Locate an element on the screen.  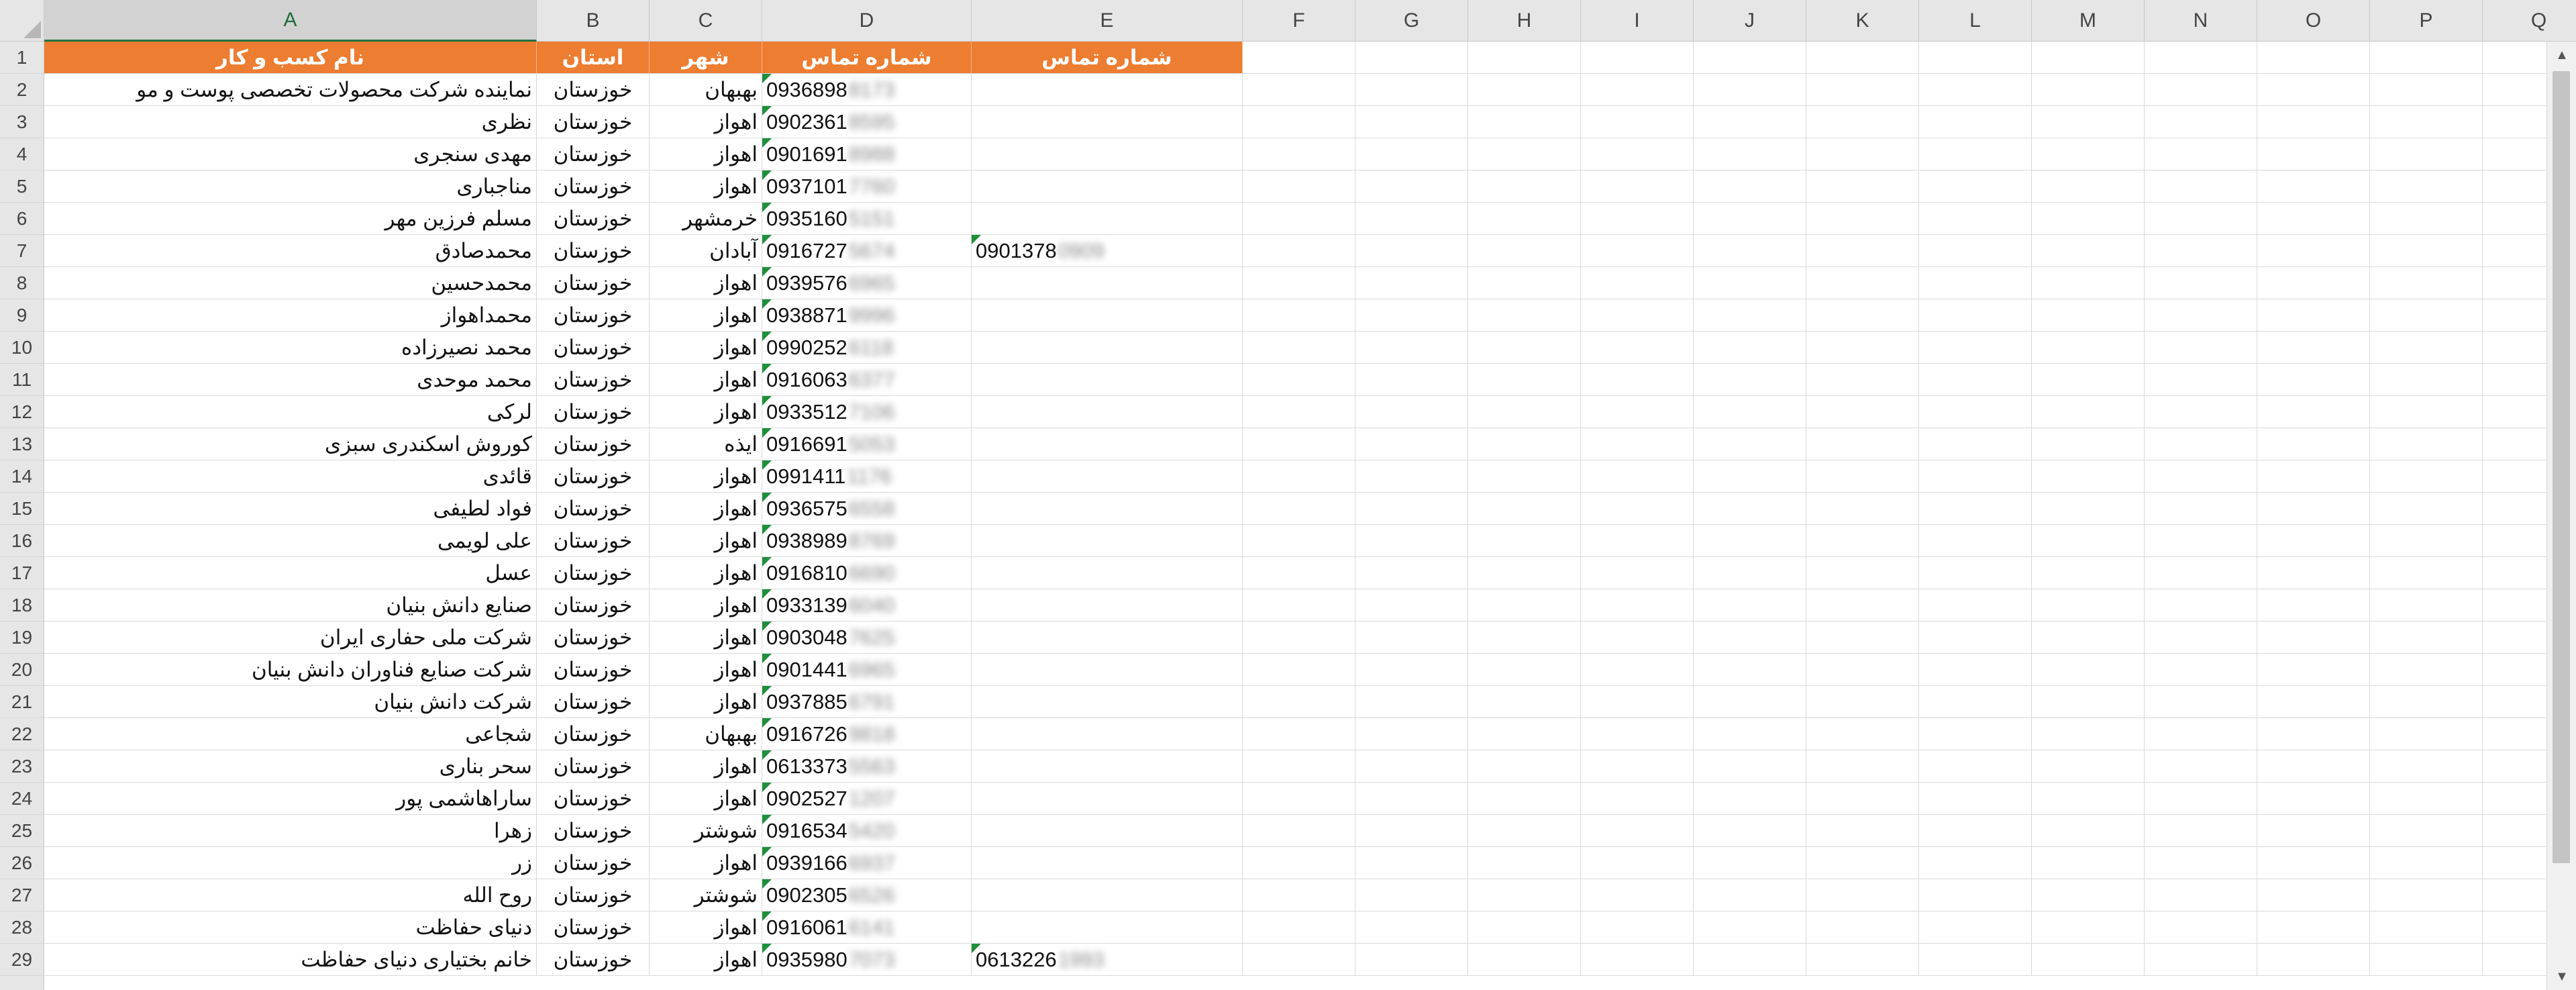
chevron-up-icon: ▲ is located at coordinates (2561, 55).